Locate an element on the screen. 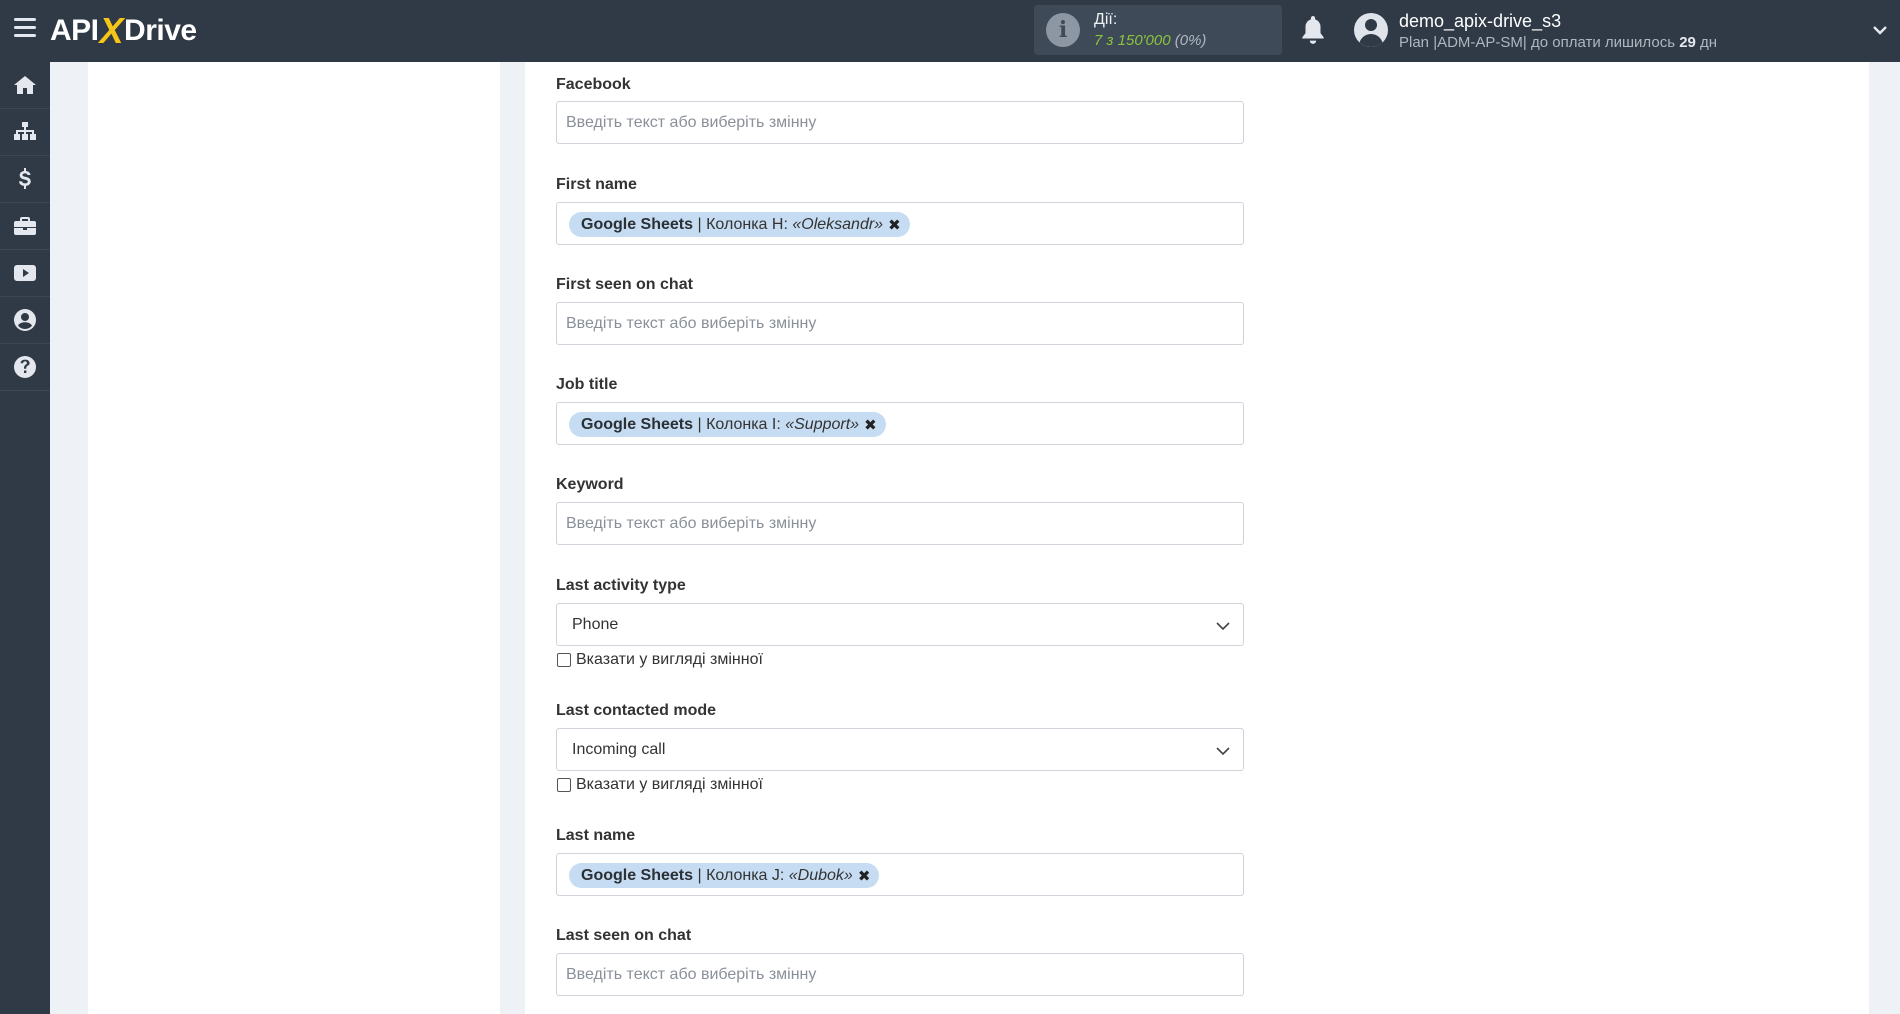  question-circle-icon is located at coordinates (25, 367).